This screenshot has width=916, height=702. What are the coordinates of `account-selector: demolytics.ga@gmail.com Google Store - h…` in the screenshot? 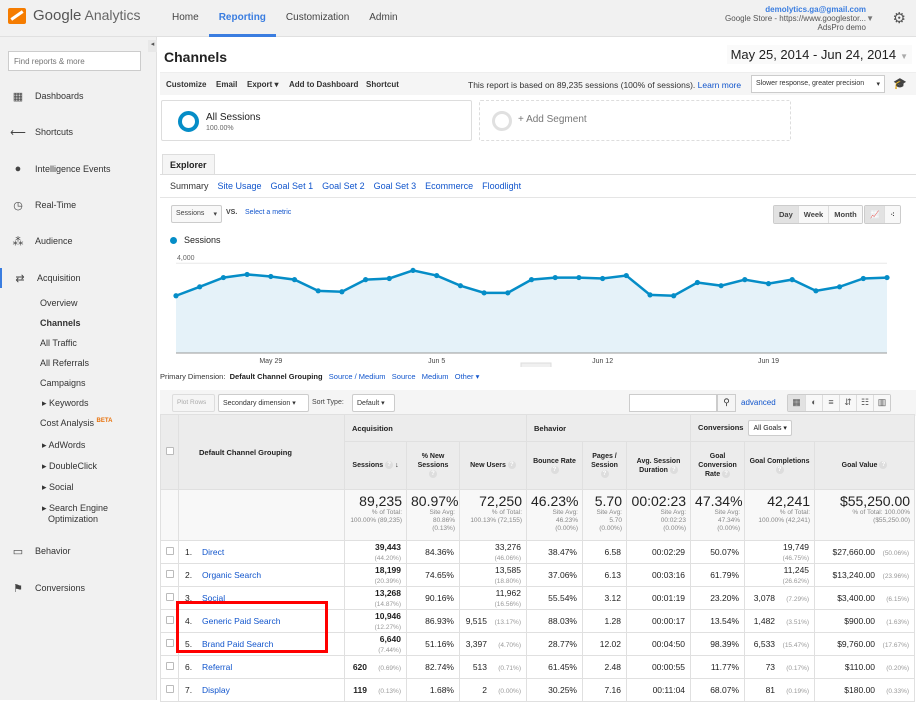 It's located at (795, 18).